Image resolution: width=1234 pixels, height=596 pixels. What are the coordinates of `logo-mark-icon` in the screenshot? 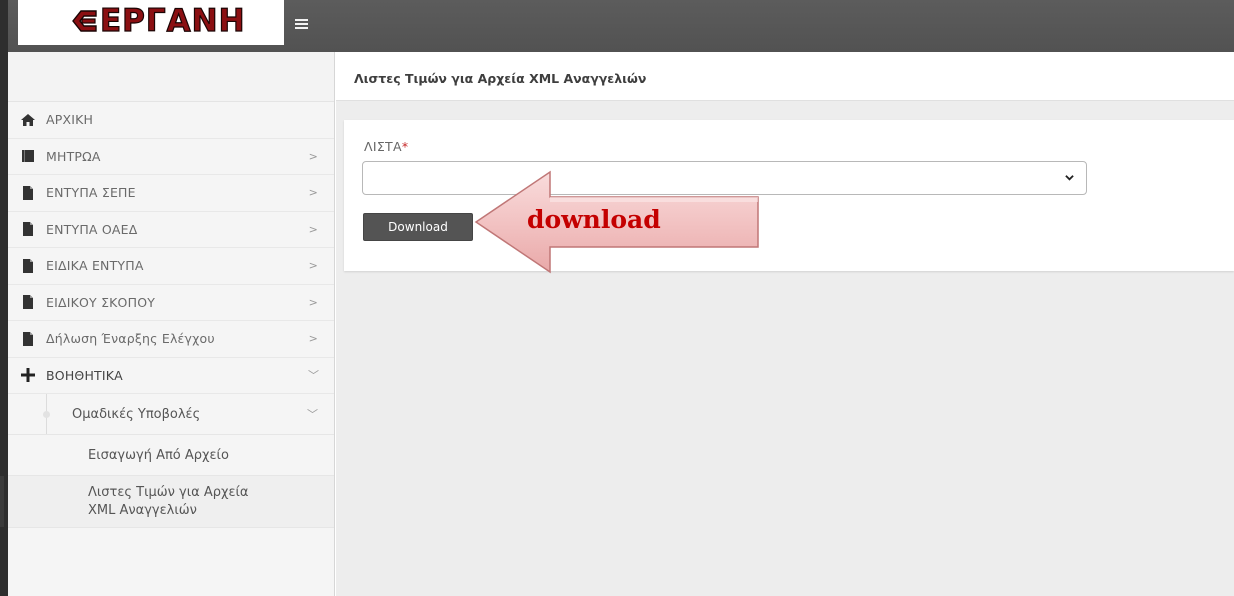 It's located at (84, 21).